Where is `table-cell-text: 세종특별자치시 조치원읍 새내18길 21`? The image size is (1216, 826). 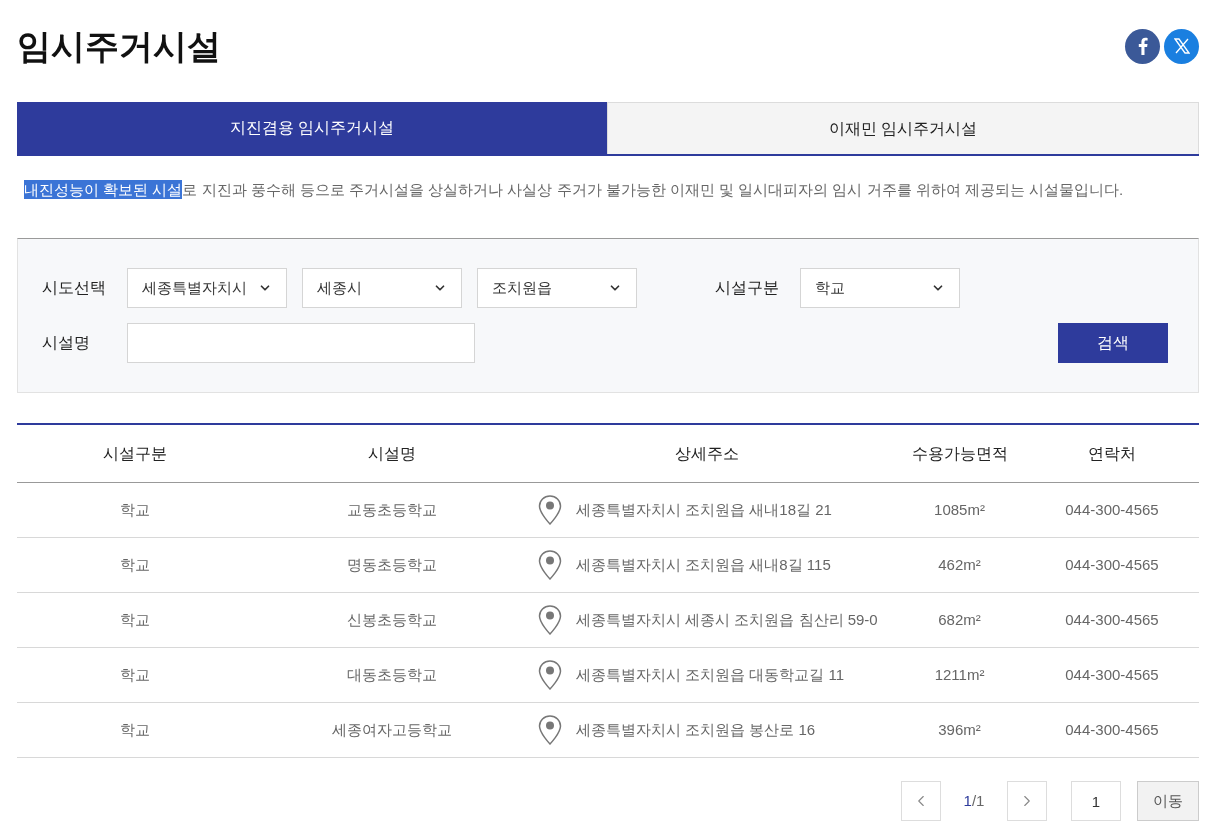
table-cell-text: 세종특별자치시 조치원읍 새내18길 21 is located at coordinates (704, 509).